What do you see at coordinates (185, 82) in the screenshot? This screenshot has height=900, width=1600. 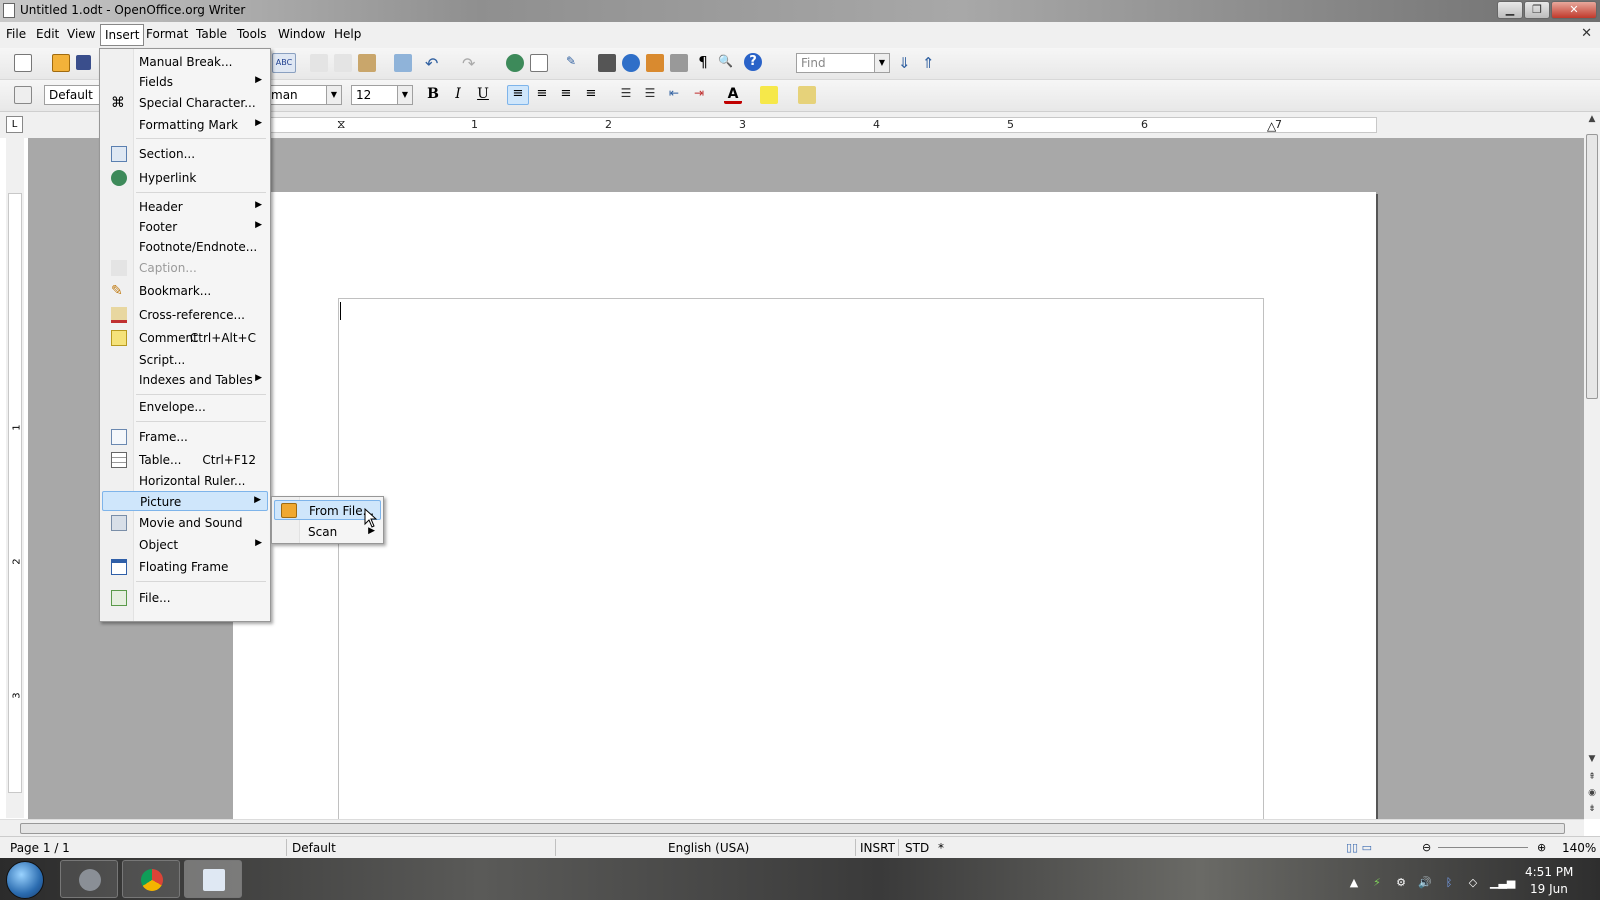 I see `menu-item-fields: Fields ▶` at bounding box center [185, 82].